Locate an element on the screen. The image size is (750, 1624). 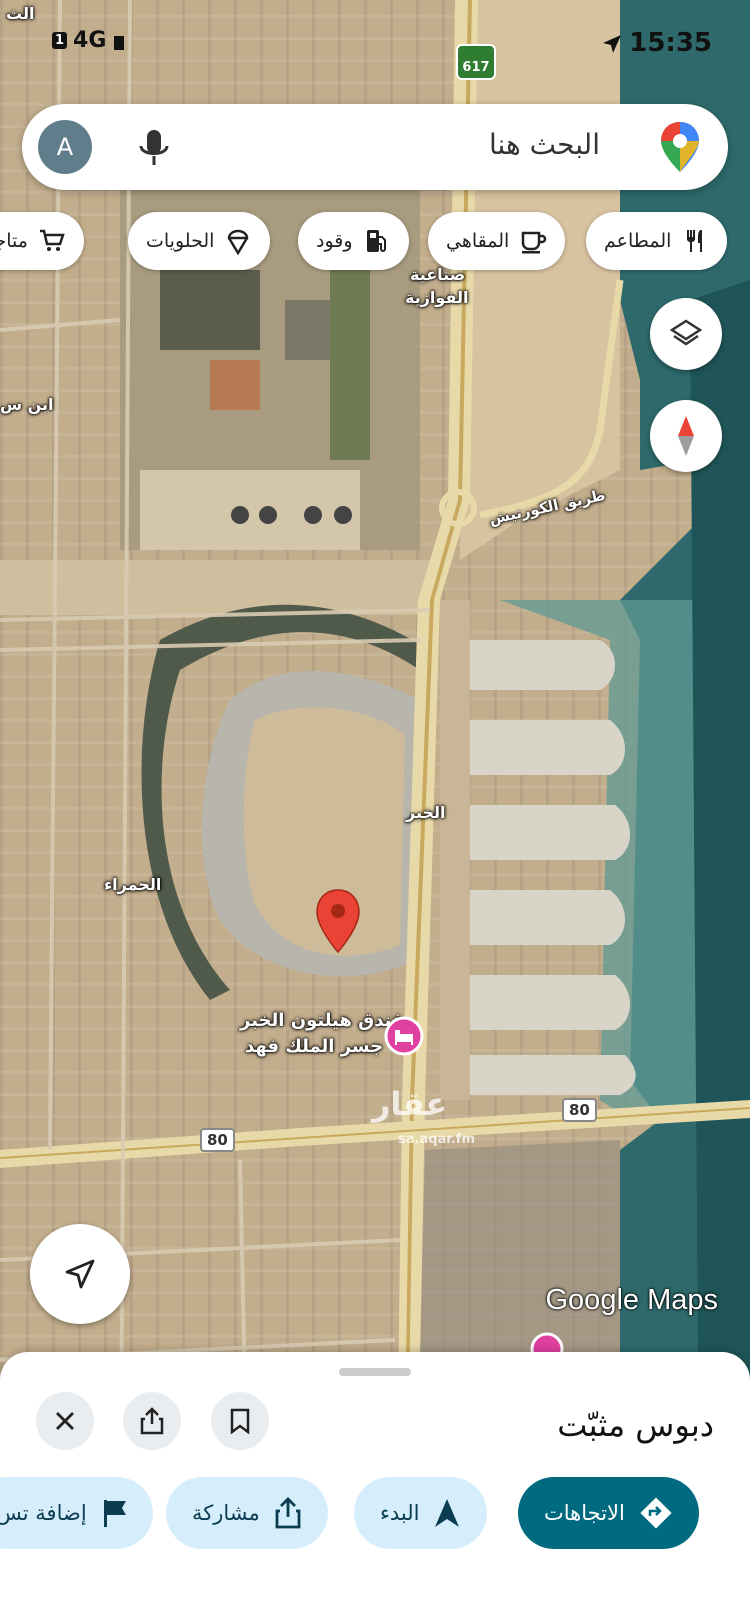
clock-text: 15:35 is located at coordinates (670, 43).